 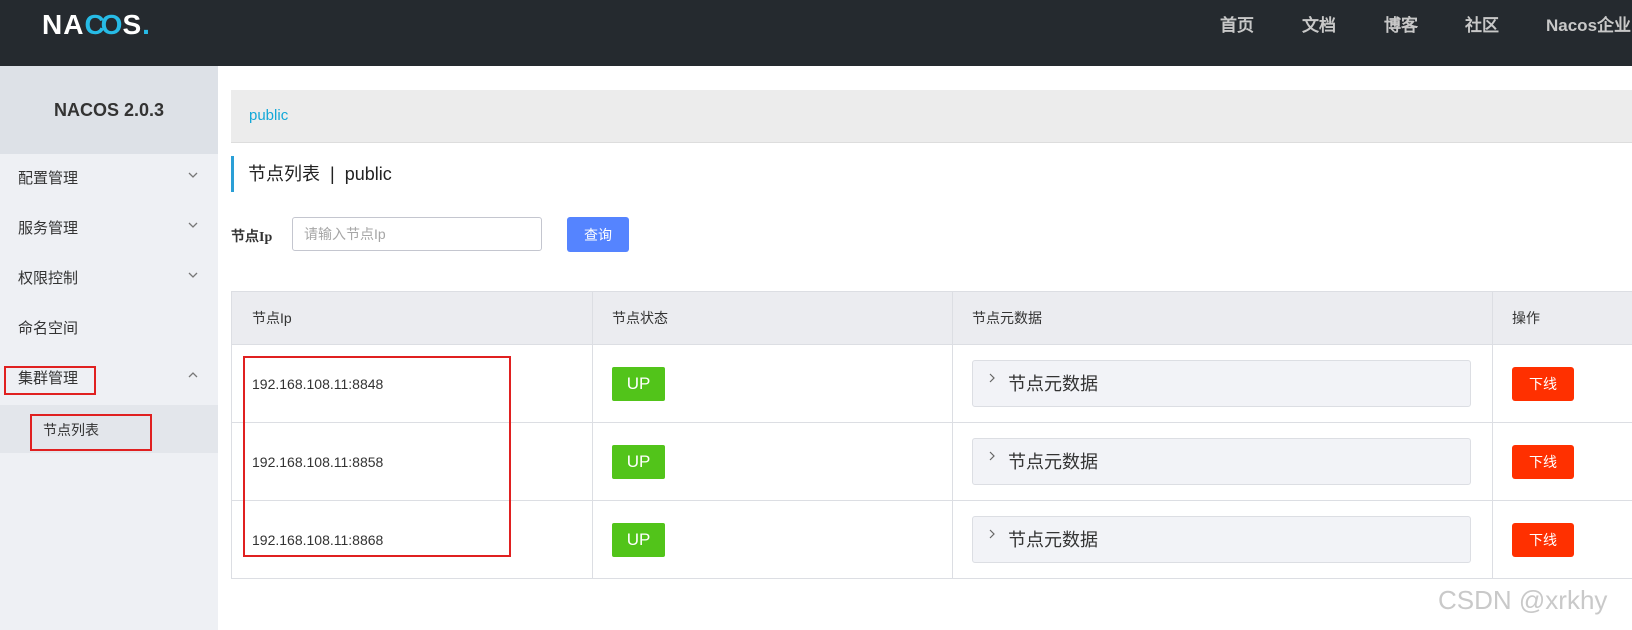 I want to click on nacos-logo: NACO S., so click(x=96, y=25).